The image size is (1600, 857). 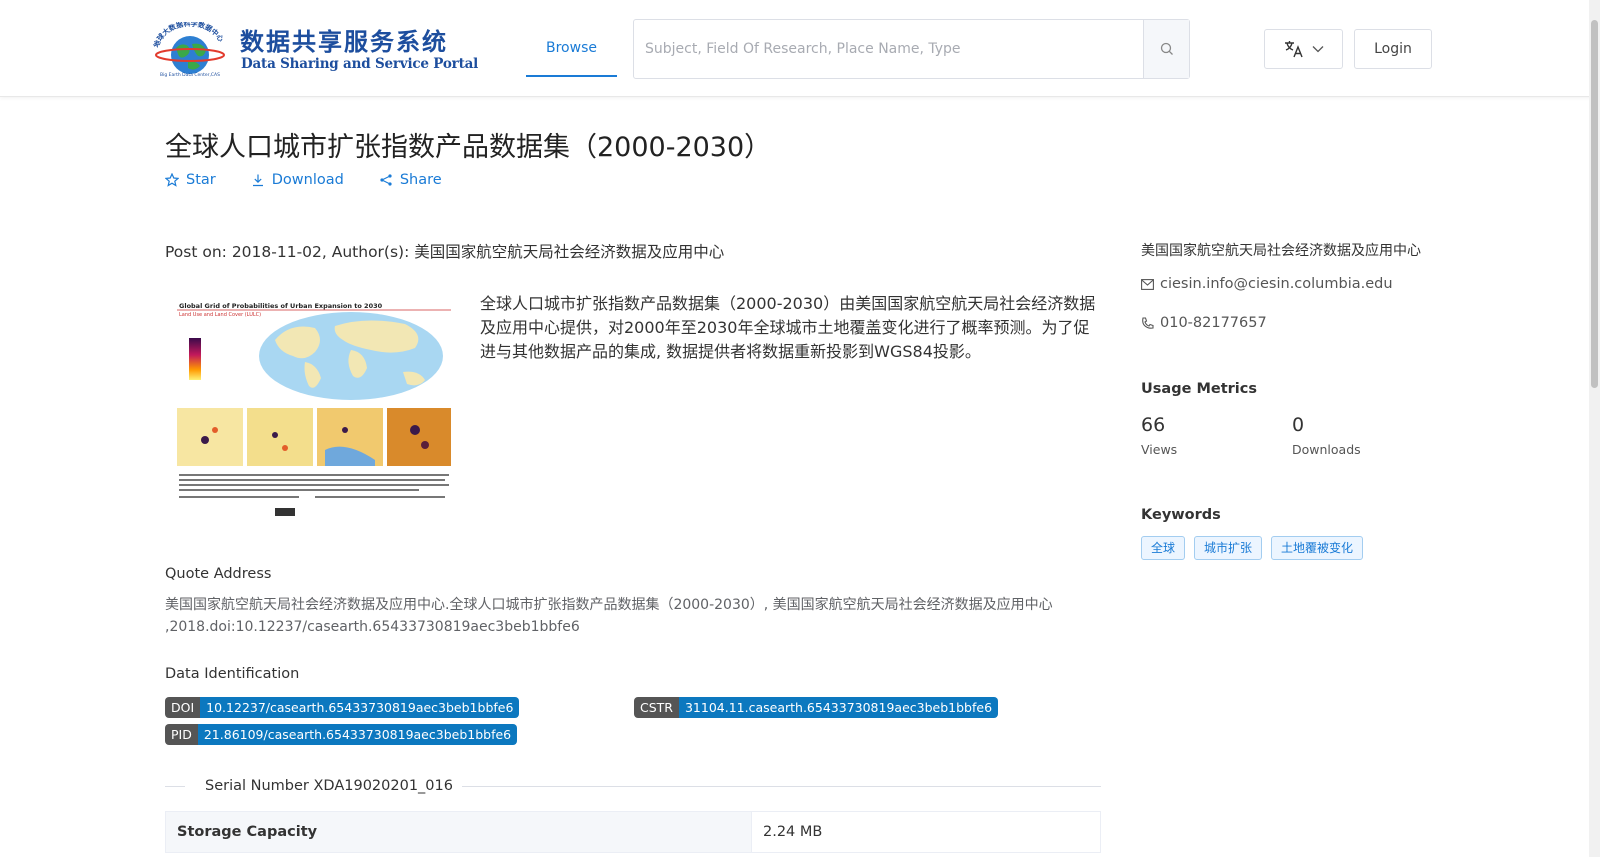 I want to click on table-row: Storage Capacity 2.24 MB, so click(x=633, y=832).